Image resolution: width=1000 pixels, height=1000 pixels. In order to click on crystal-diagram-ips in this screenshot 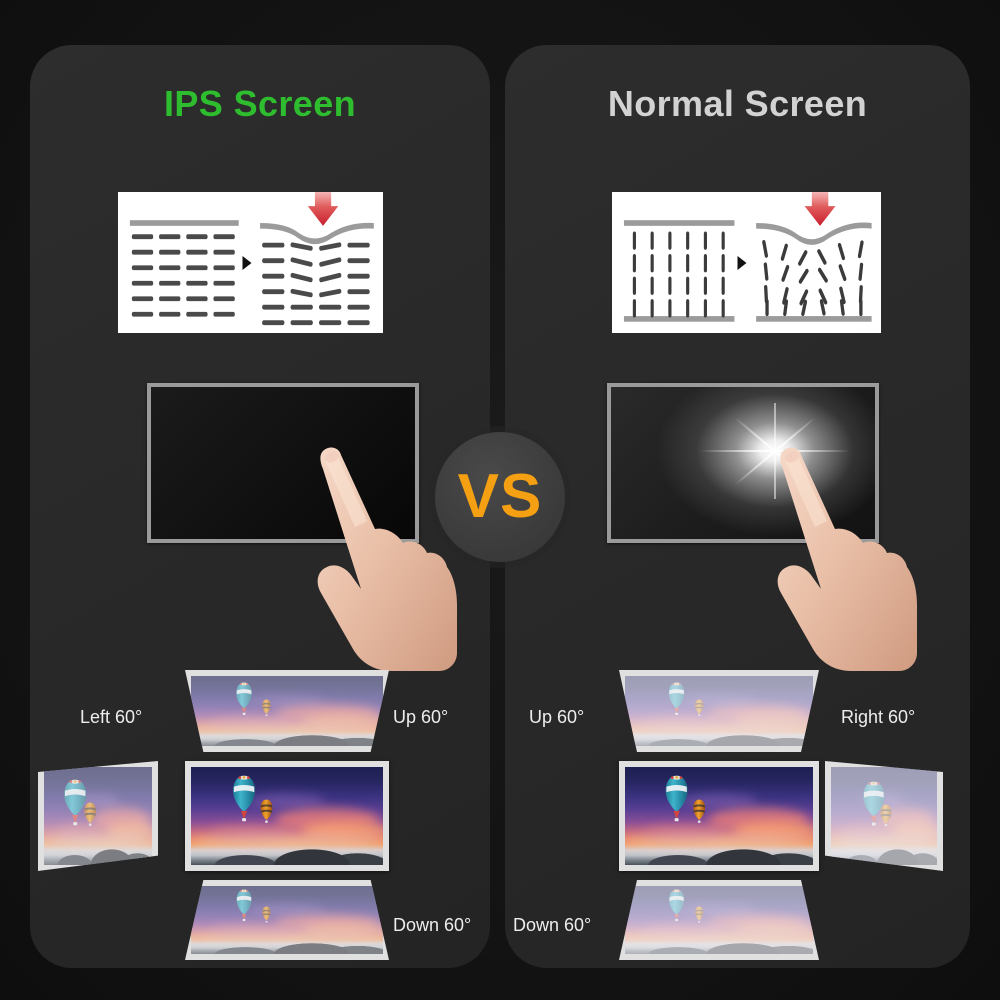, I will do `click(250, 262)`.